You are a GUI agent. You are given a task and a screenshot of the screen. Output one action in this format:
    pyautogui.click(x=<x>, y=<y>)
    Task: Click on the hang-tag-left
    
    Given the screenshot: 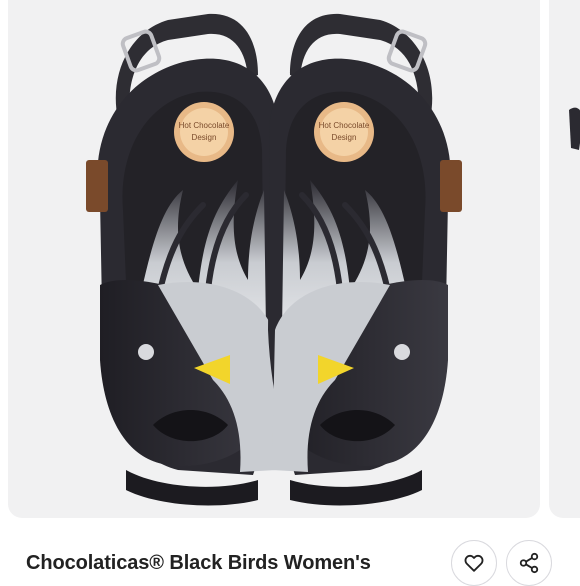 What is the action you would take?
    pyautogui.click(x=97, y=186)
    